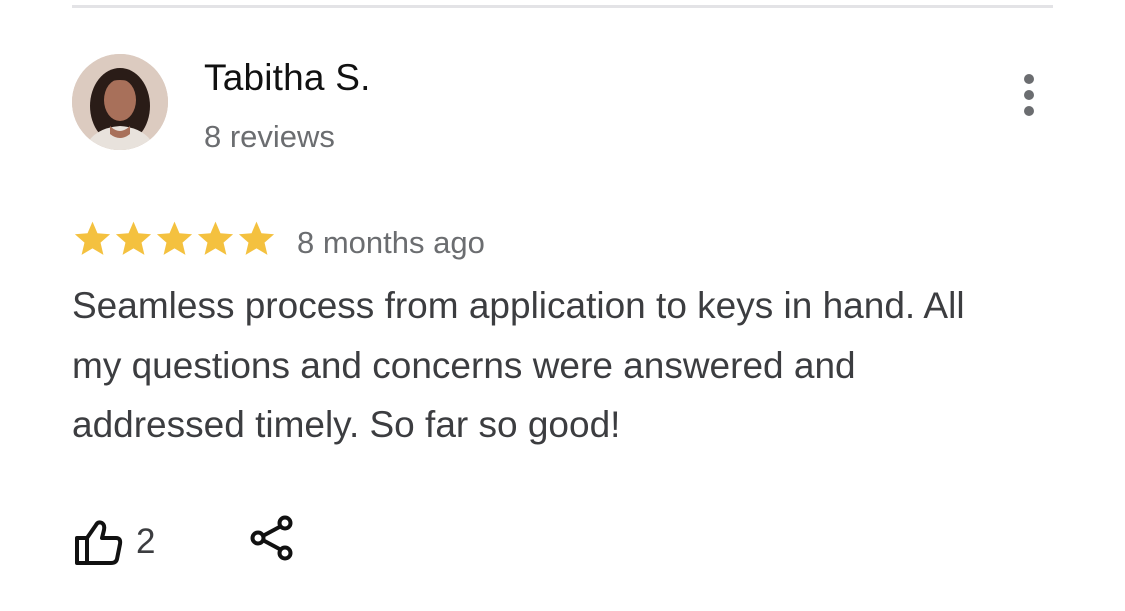  I want to click on share-icon, so click(271, 538).